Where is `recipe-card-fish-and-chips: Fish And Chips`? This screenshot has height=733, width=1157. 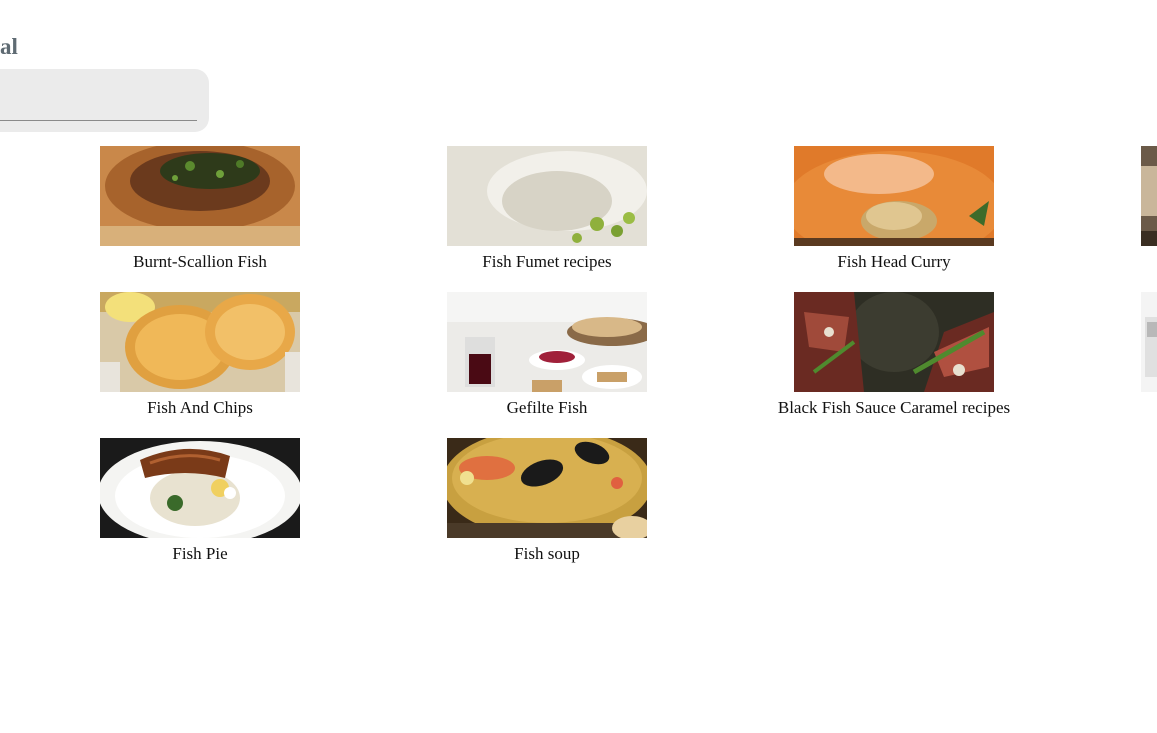
recipe-card-fish-and-chips: Fish And Chips is located at coordinates (200, 354).